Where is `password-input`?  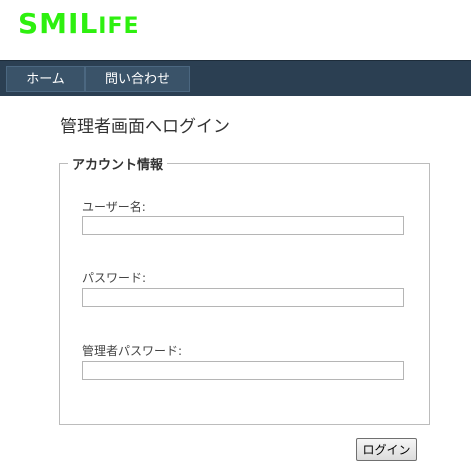
password-input is located at coordinates (243, 297).